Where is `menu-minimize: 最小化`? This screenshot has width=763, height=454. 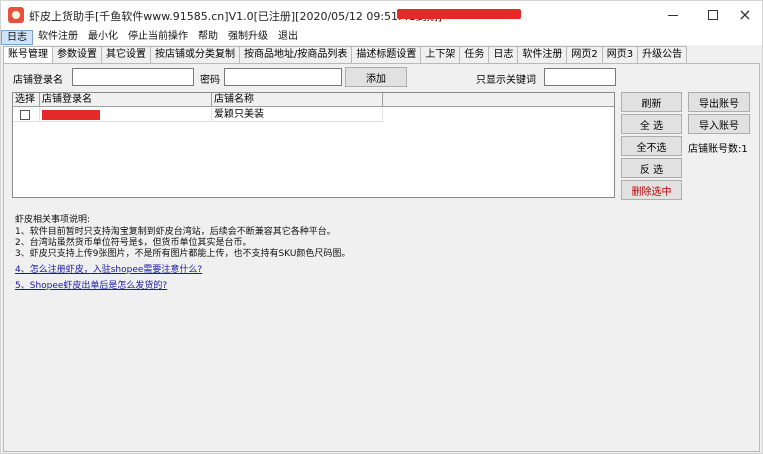 menu-minimize: 最小化 is located at coordinates (103, 37).